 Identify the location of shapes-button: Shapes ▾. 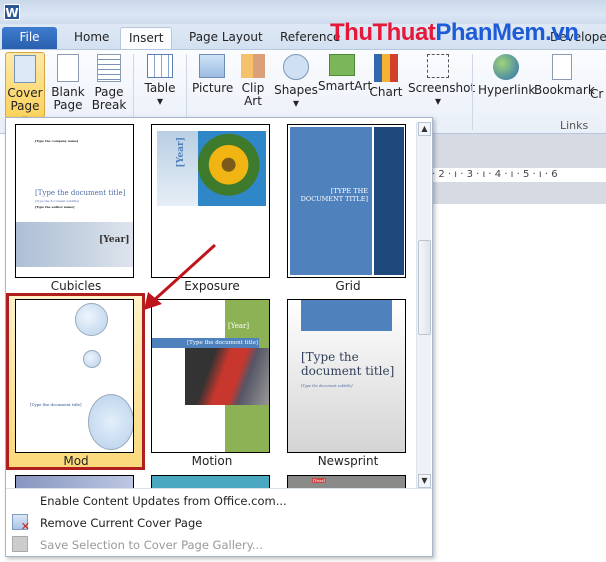
(296, 85).